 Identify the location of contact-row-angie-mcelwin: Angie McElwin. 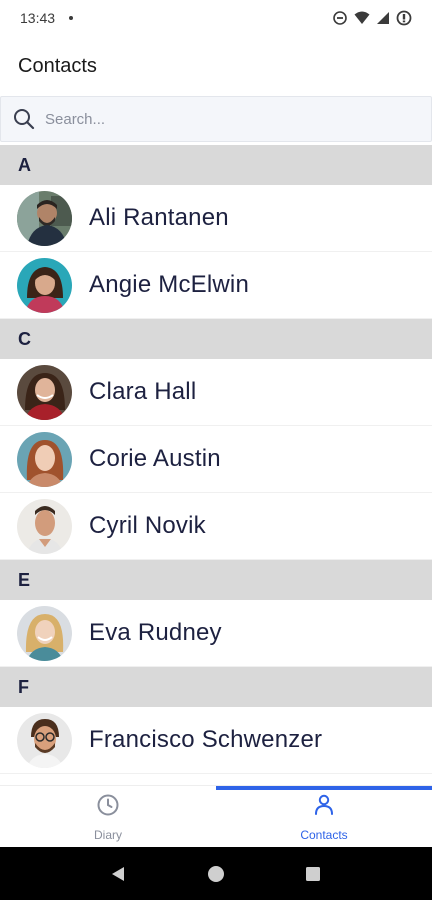
(216, 285).